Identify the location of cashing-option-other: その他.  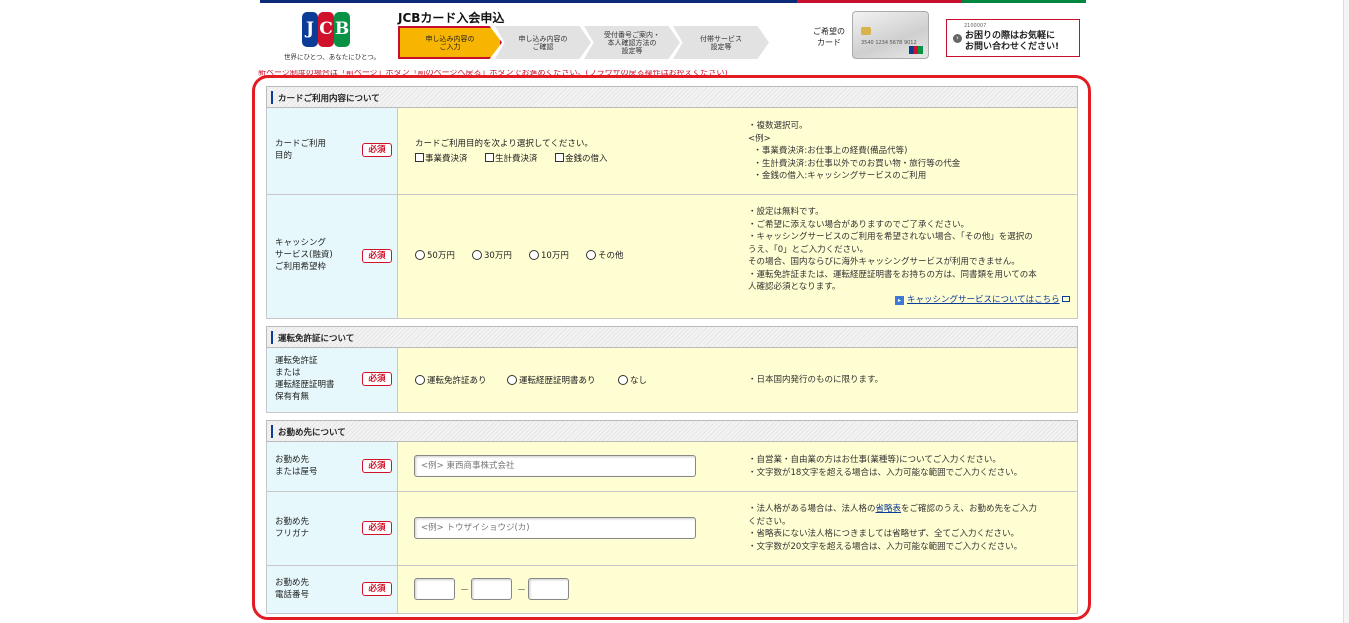
(605, 255).